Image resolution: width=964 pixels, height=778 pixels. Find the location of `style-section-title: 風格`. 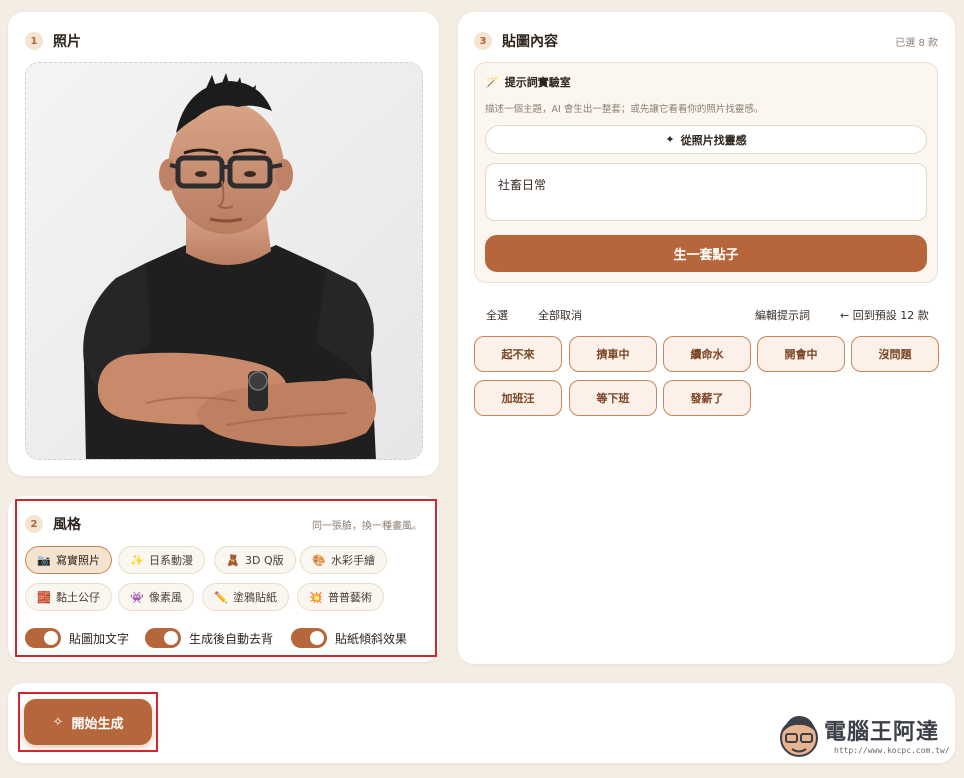

style-section-title: 風格 is located at coordinates (67, 525).